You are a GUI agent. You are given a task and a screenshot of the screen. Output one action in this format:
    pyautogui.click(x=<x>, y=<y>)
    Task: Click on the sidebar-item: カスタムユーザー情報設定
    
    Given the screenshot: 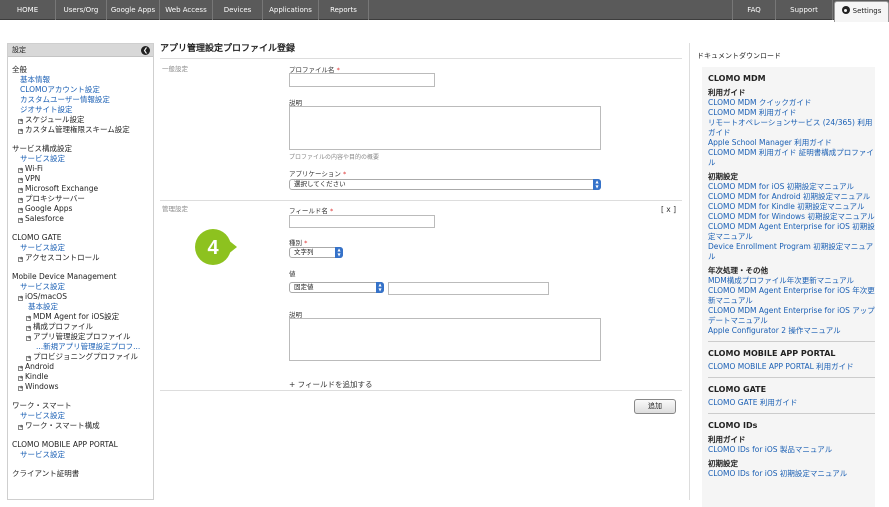 What is the action you would take?
    pyautogui.click(x=82, y=100)
    